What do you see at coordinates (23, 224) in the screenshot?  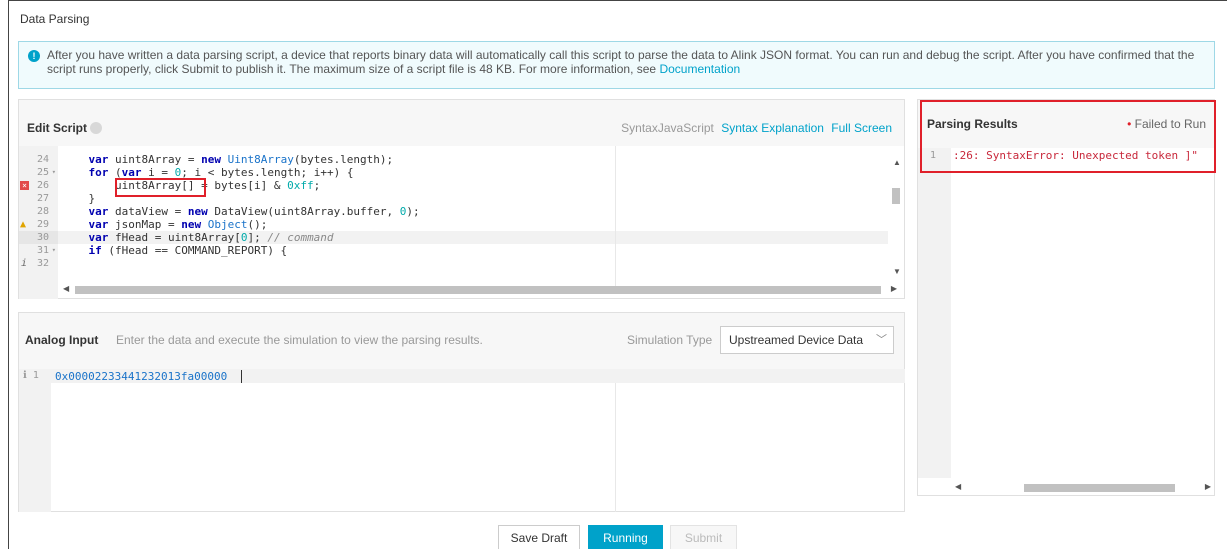 I see `warning-marker-icon: ▲` at bounding box center [23, 224].